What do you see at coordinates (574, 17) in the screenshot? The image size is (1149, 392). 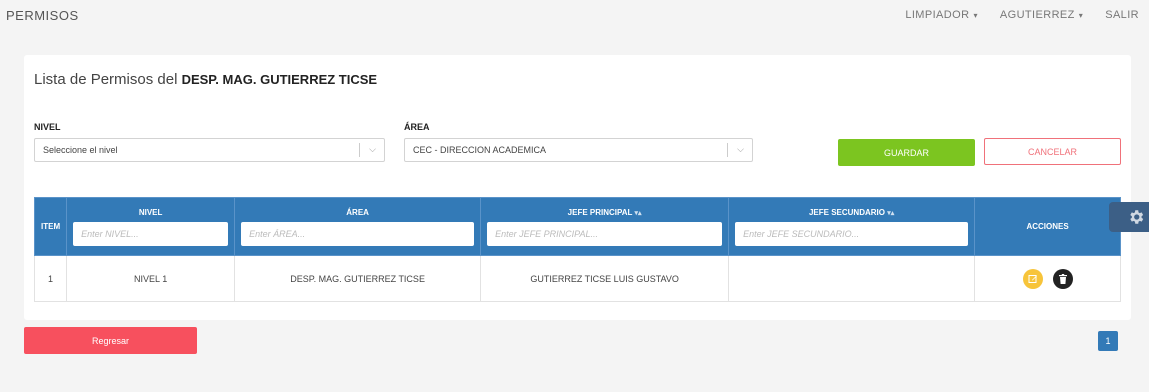 I see `top-navbar: PERMISOS LIMPIADOR ▾ AGUTIERREZ ▾ SALIR` at bounding box center [574, 17].